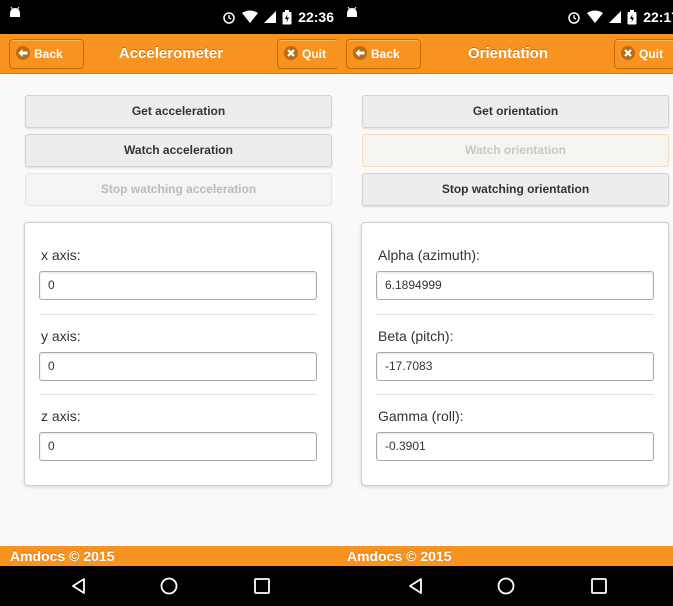 This screenshot has width=673, height=606. I want to click on z-axis-input: 0, so click(178, 446).